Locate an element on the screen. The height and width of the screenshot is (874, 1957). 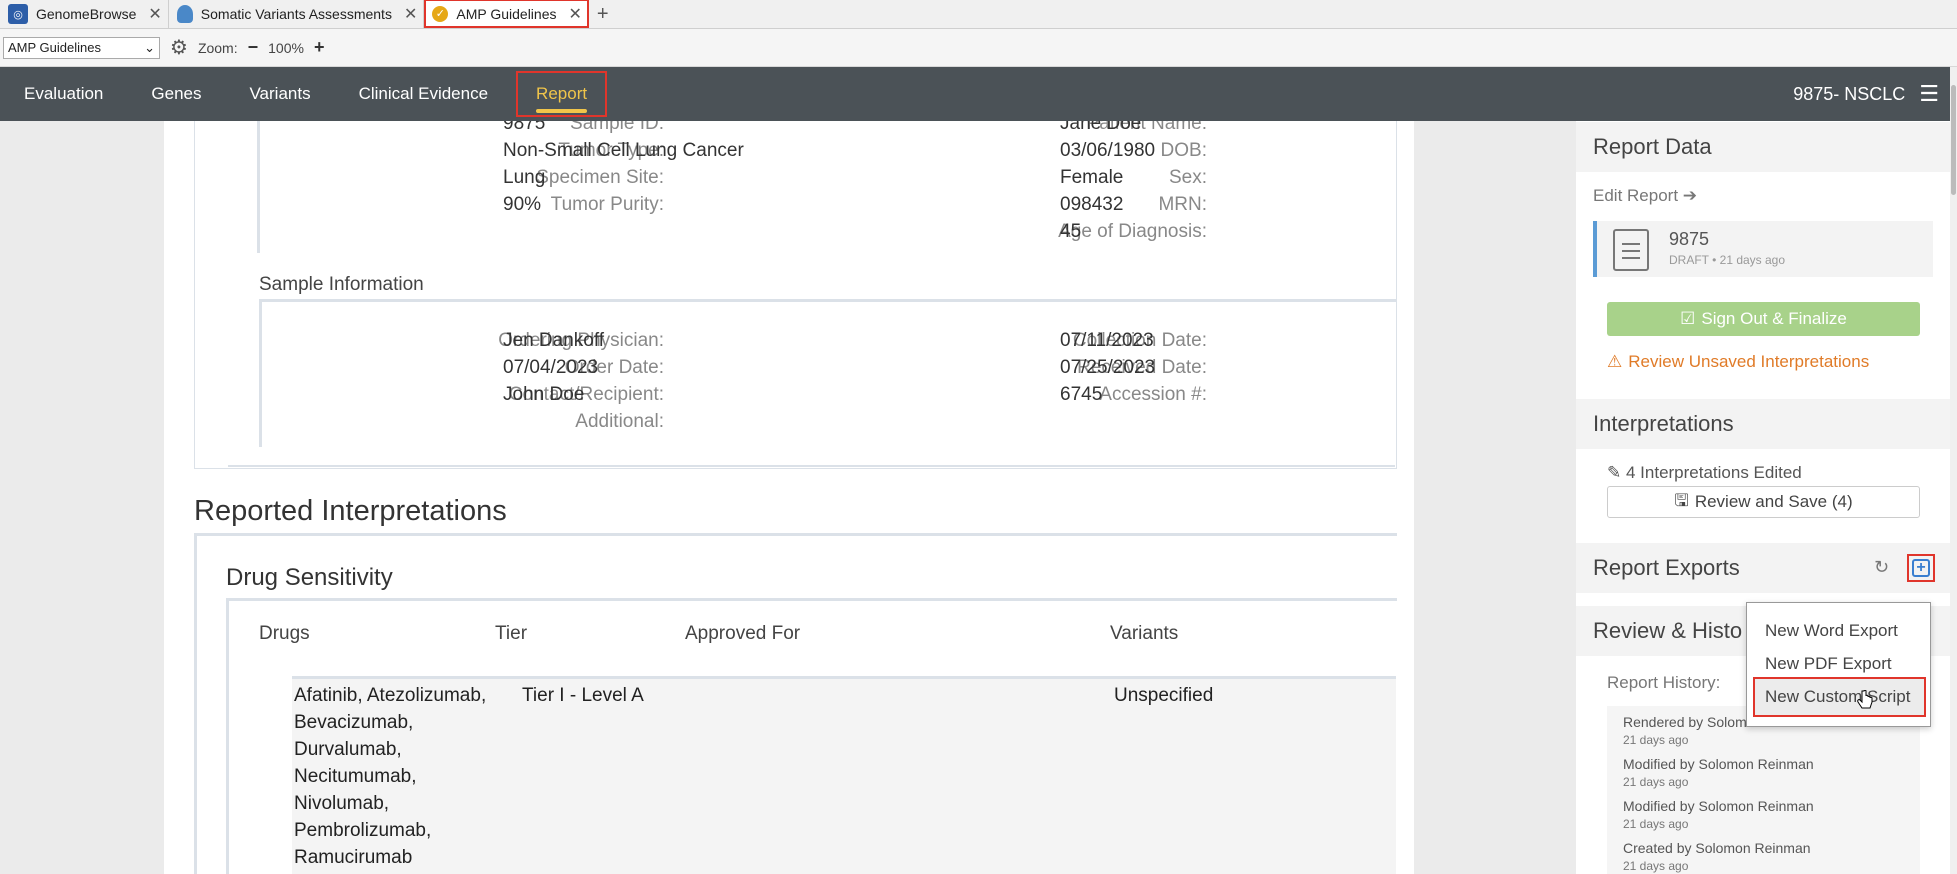
history-action: Rendered by Solom is located at coordinates (1685, 722).